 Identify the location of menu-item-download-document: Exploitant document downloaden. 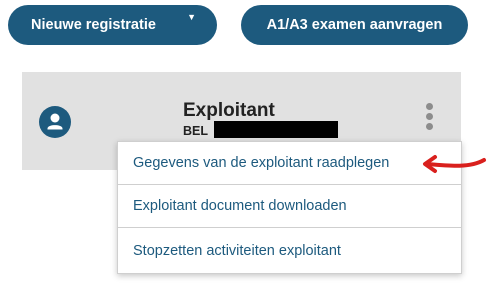
(289, 206).